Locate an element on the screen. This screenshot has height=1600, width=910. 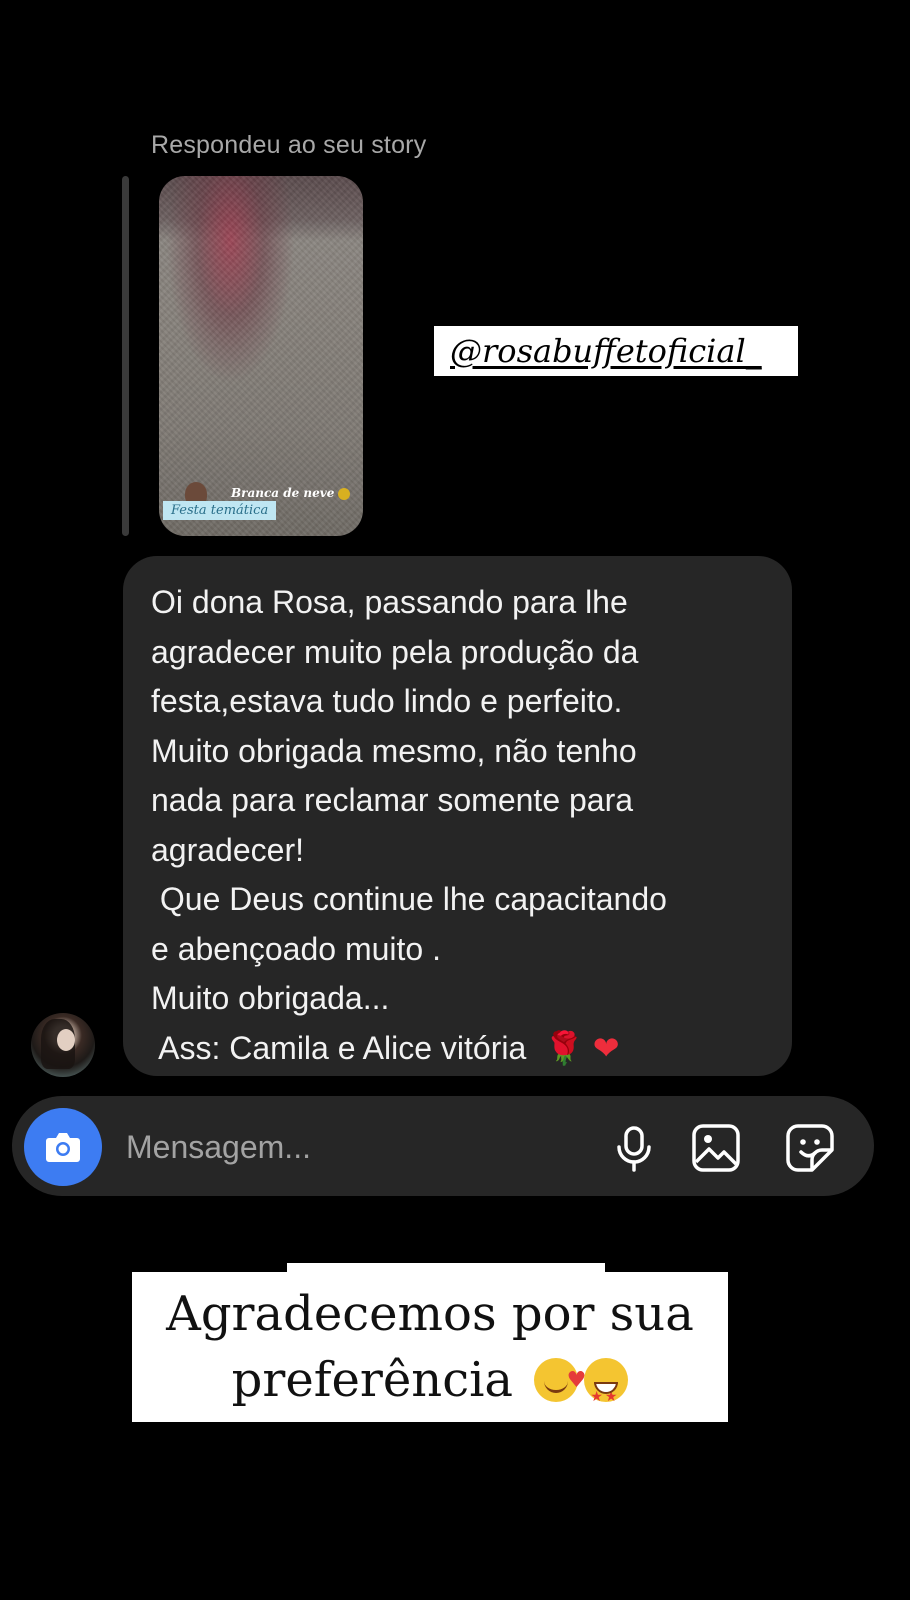
signature-text: Ass: Camila e Alice vitória is located at coordinates (339, 1047).